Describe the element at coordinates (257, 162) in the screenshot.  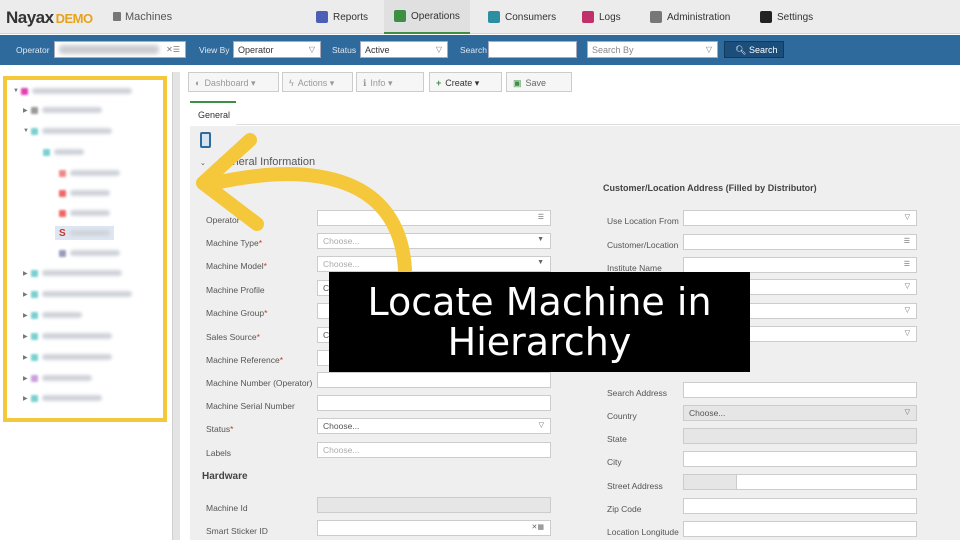
I see `general-information-header: ⌄ General Information` at that location.